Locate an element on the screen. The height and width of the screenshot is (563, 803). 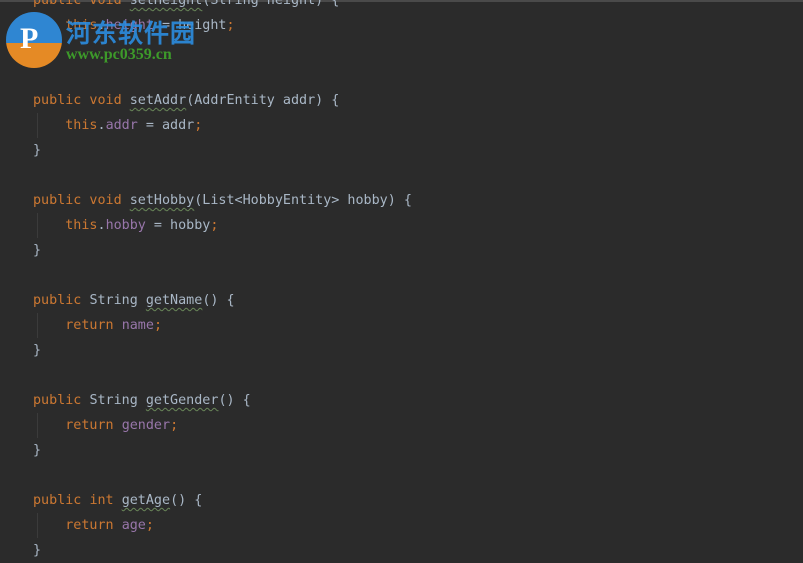
code-field: age is located at coordinates (133, 525).